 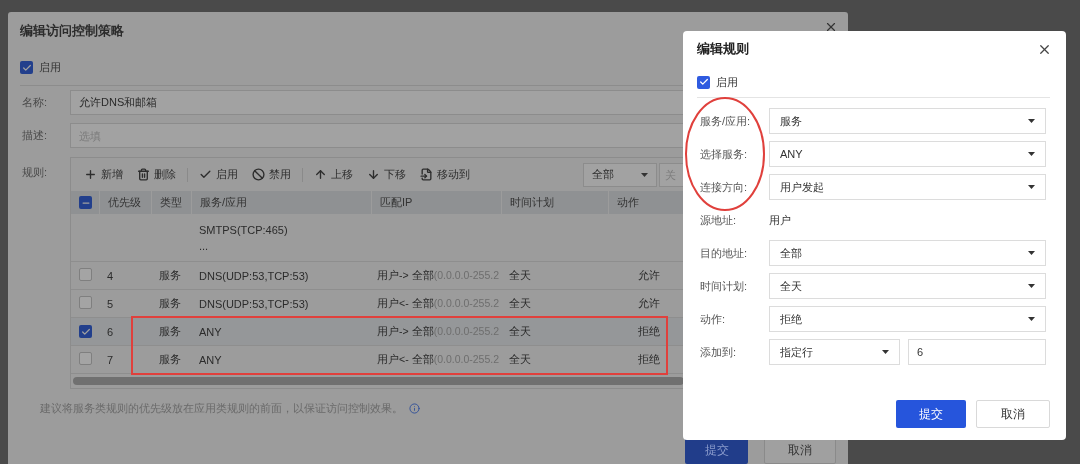 What do you see at coordinates (110, 275) in the screenshot?
I see `table-cell-text: 4` at bounding box center [110, 275].